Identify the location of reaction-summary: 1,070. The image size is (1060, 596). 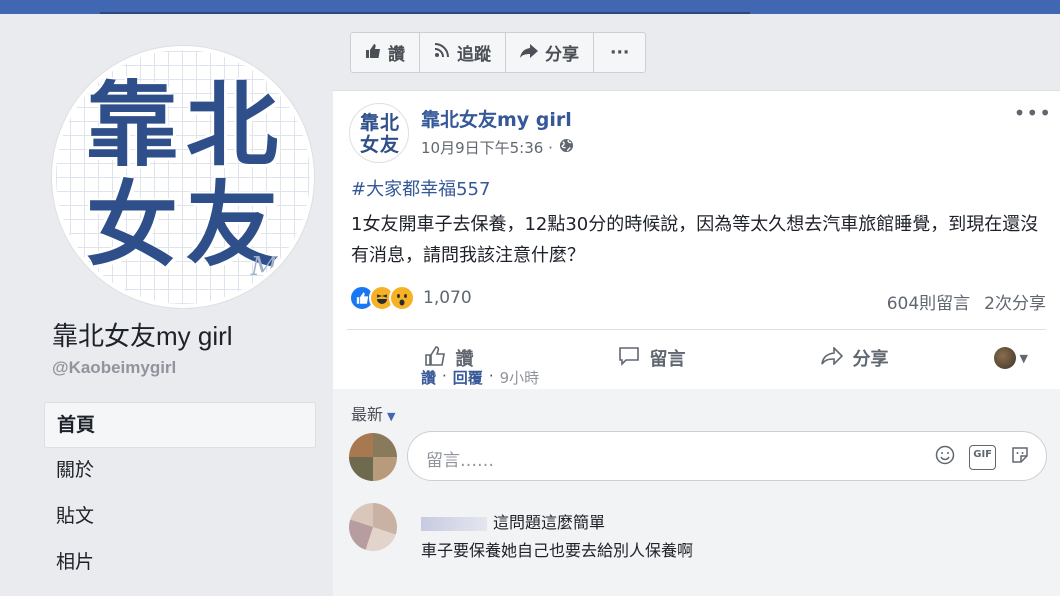
(410, 298).